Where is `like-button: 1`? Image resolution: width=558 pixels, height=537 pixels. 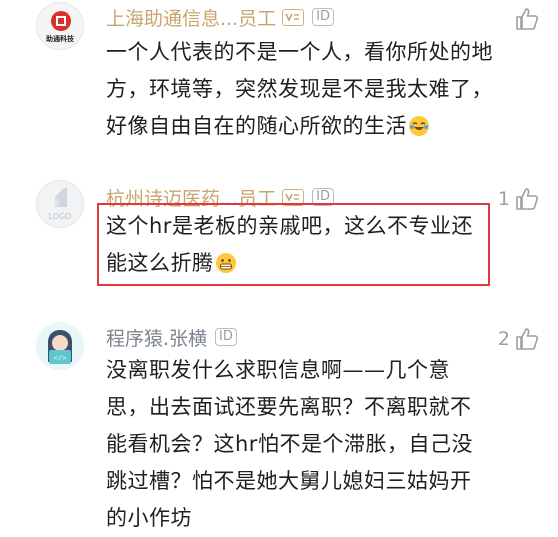
like-button: 1 is located at coordinates (519, 199).